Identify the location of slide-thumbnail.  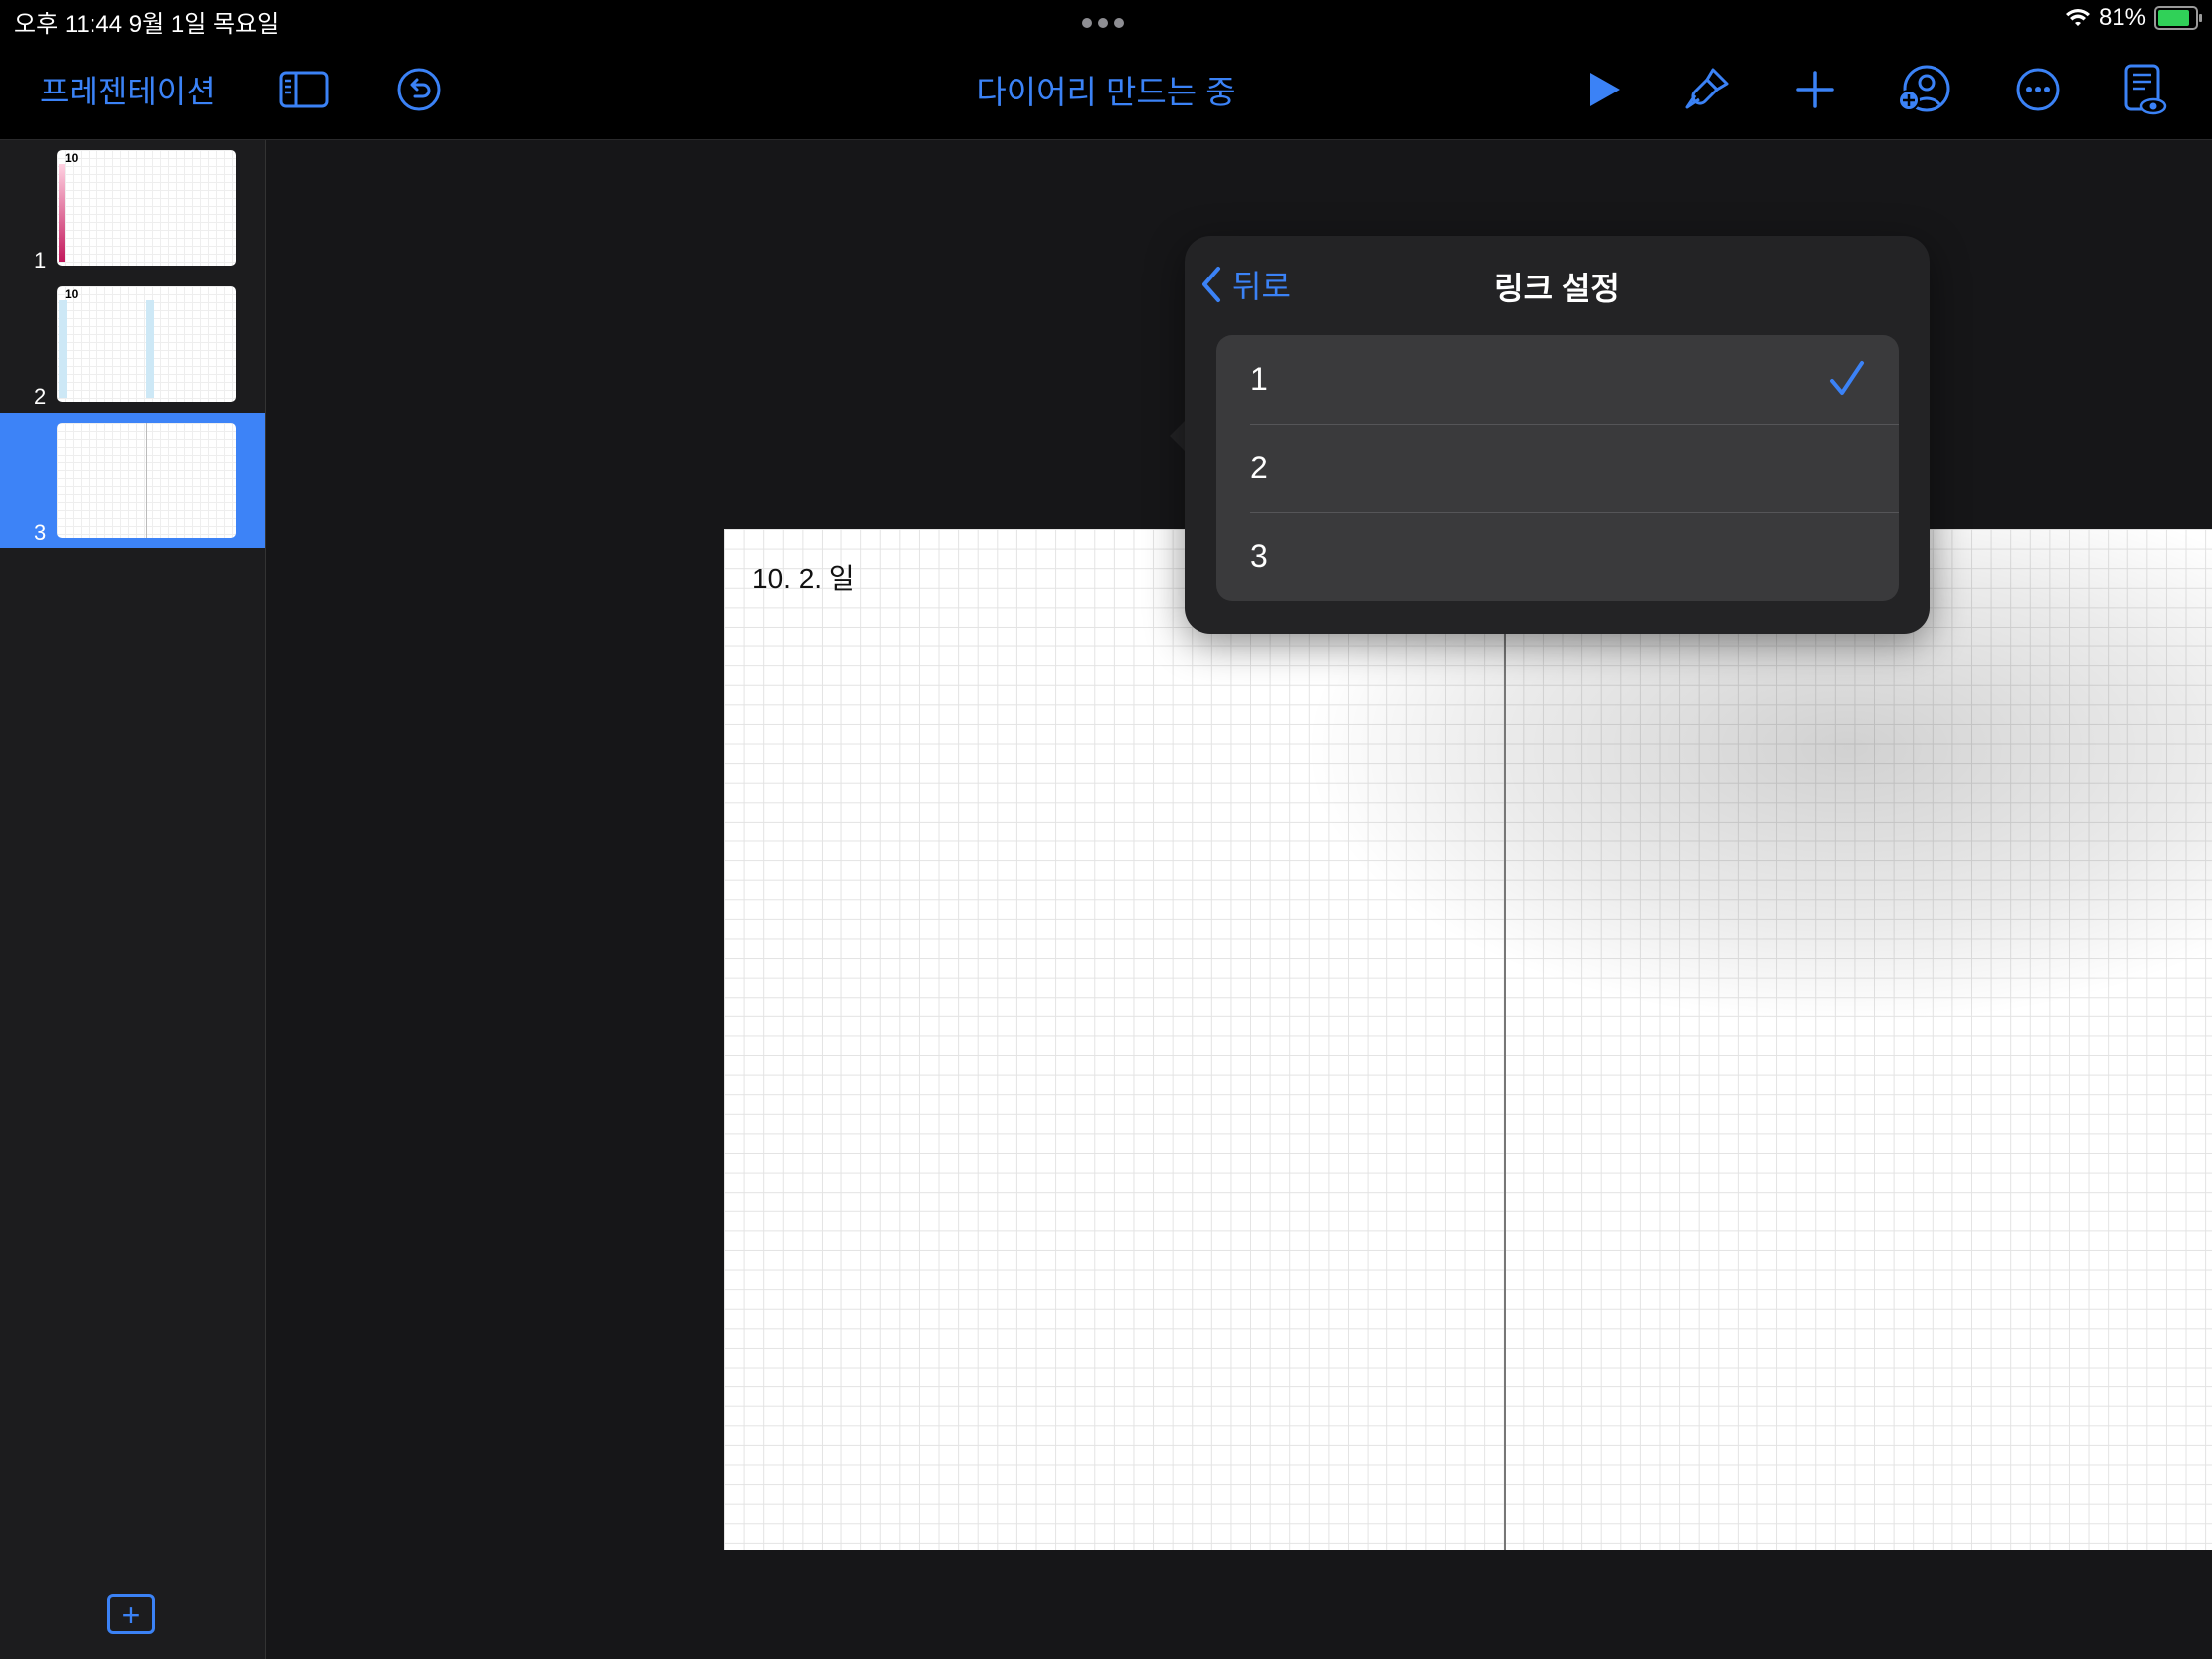
(146, 480).